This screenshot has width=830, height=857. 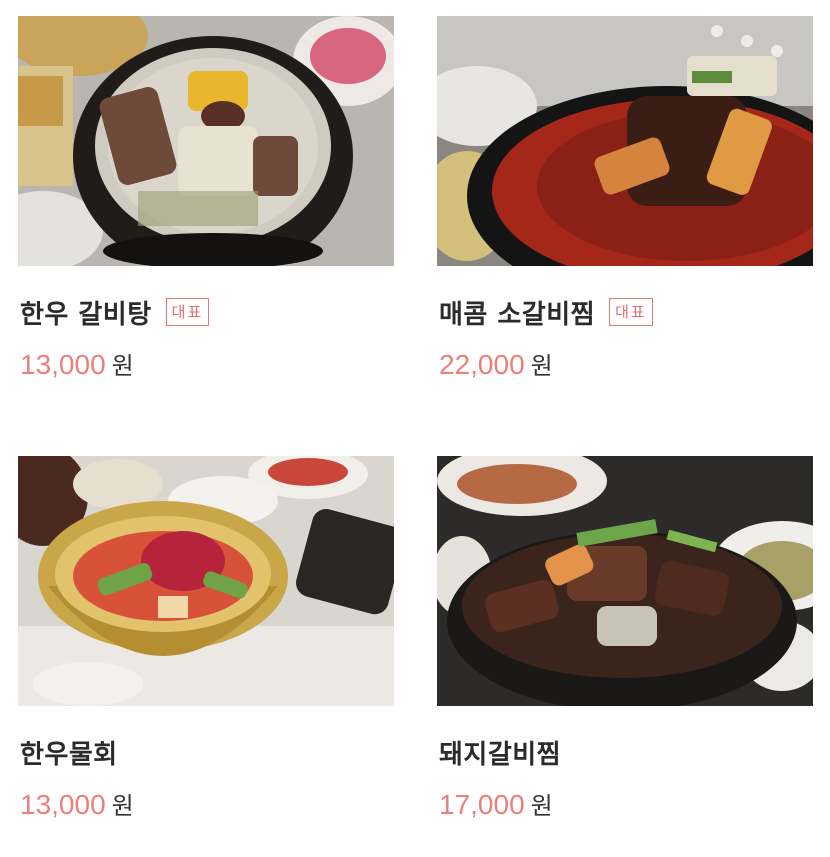 I want to click on beef-short-rib-soup-image, so click(x=206, y=141).